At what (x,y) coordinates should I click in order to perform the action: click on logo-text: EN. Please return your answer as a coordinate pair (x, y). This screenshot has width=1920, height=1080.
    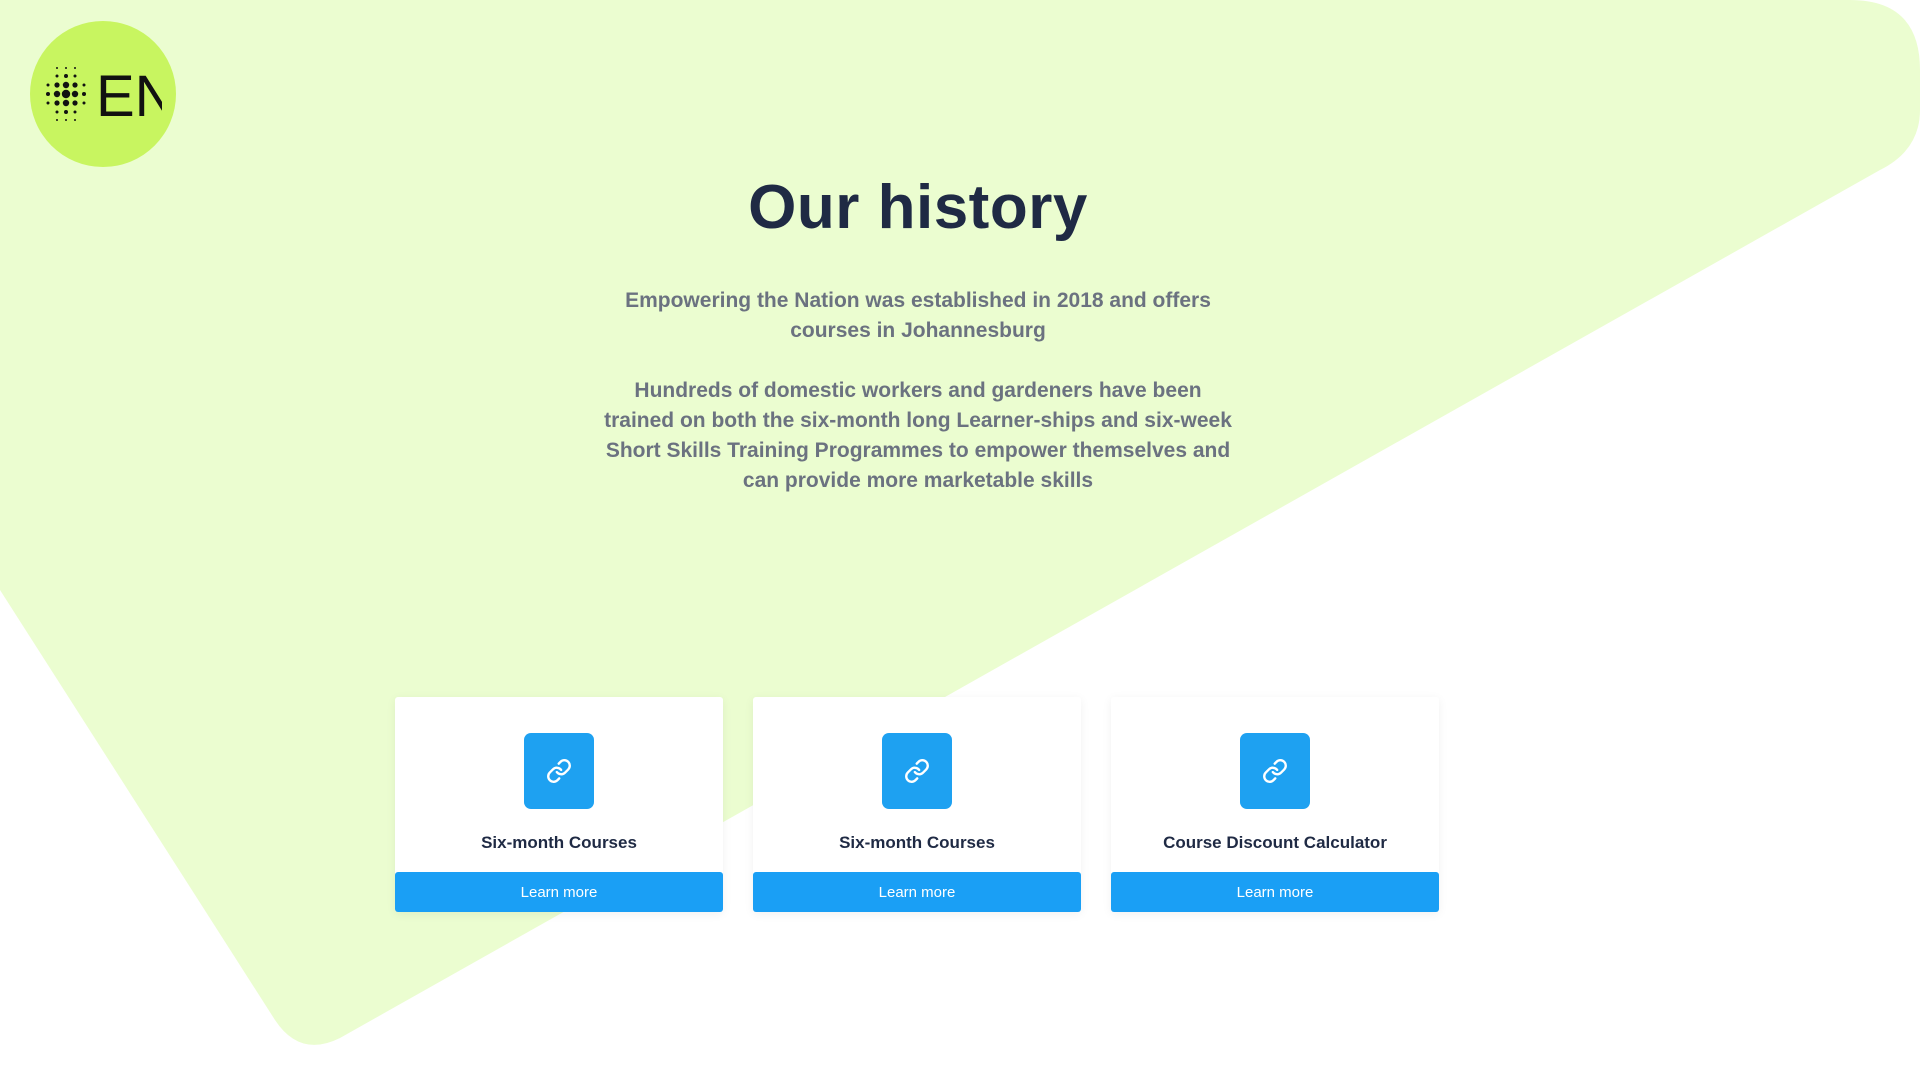
    Looking at the image, I should click on (129, 94).